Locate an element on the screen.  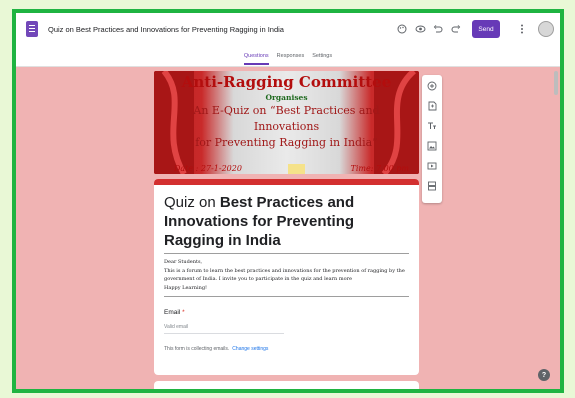
next-question-card is located at coordinates (286, 385).